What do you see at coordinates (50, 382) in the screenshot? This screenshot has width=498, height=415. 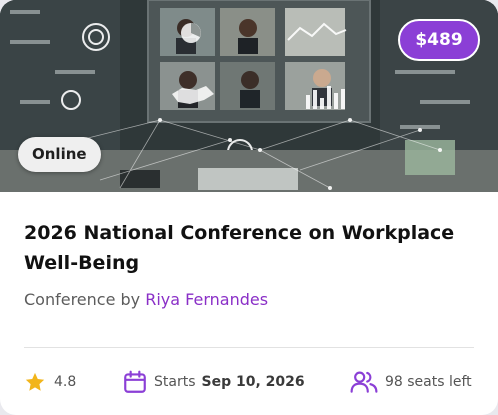 I see `rating: 4.8` at bounding box center [50, 382].